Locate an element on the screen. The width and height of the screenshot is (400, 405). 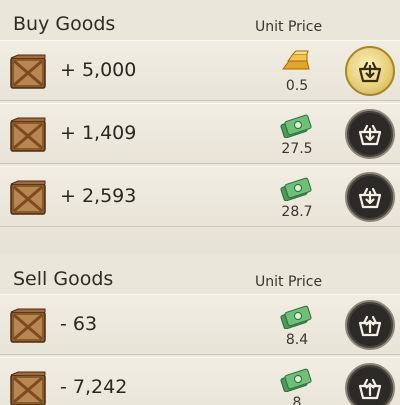
sell-unit-price-label: Unit Price is located at coordinates (289, 282).